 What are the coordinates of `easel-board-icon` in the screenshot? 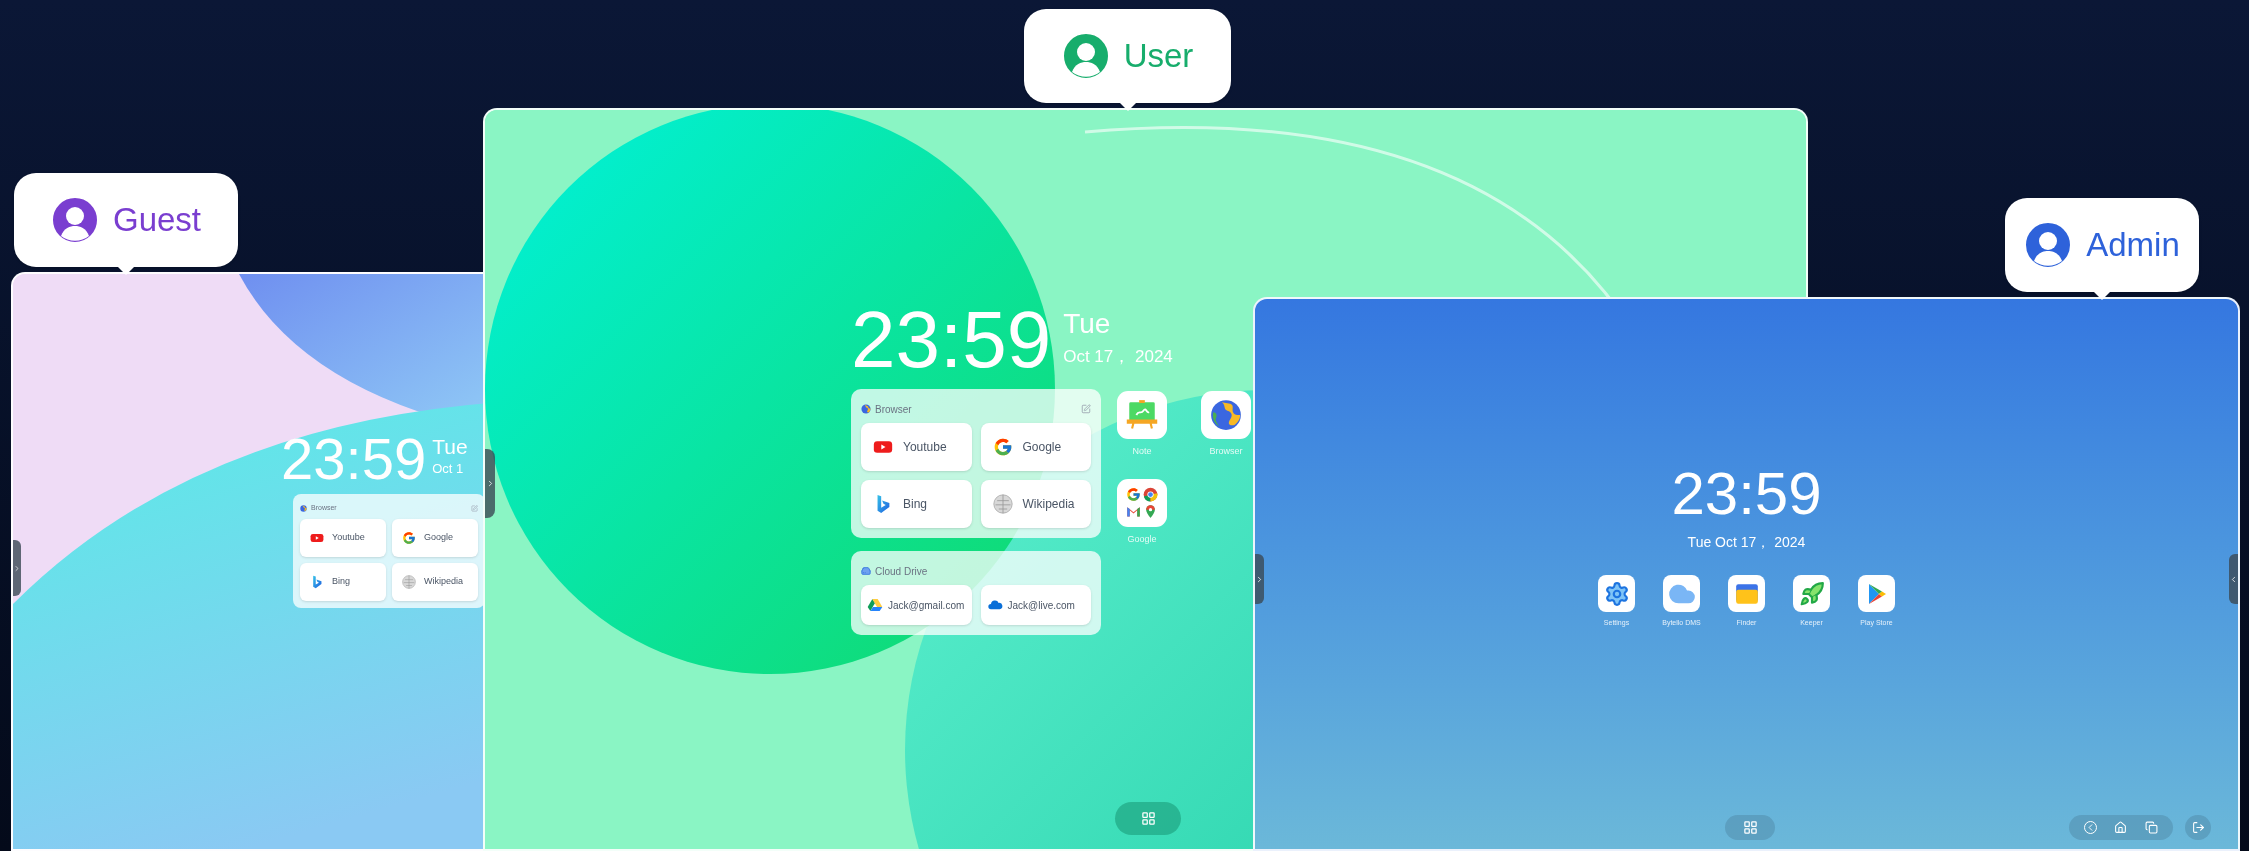 It's located at (1142, 415).